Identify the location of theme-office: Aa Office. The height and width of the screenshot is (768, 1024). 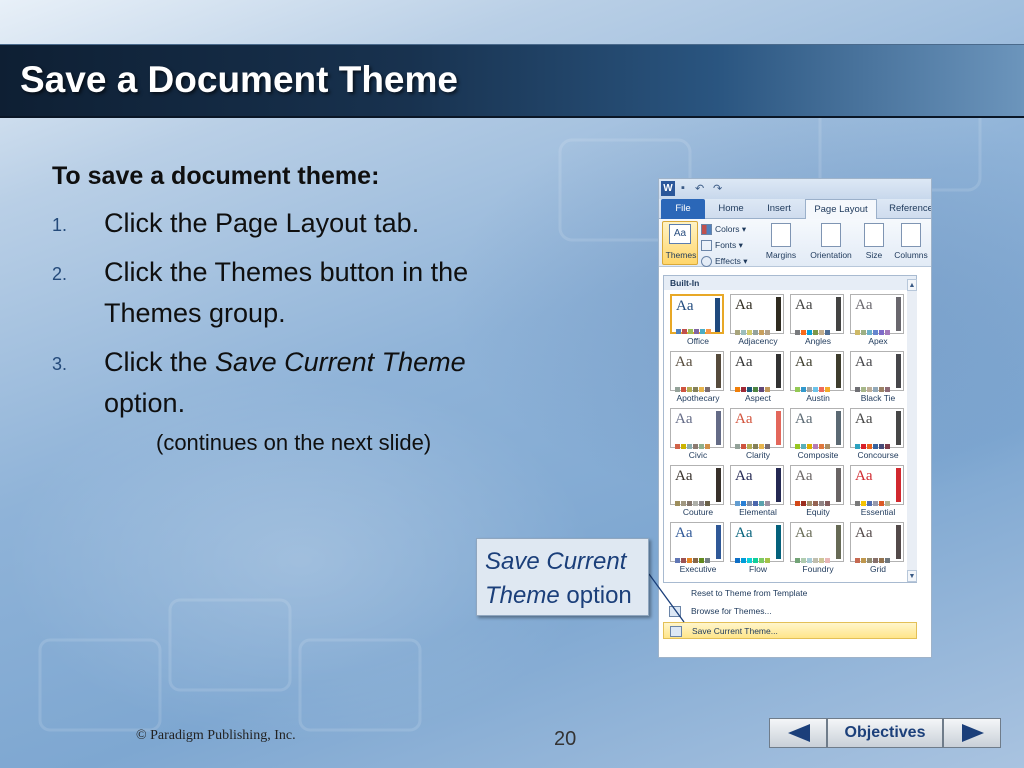
(698, 322).